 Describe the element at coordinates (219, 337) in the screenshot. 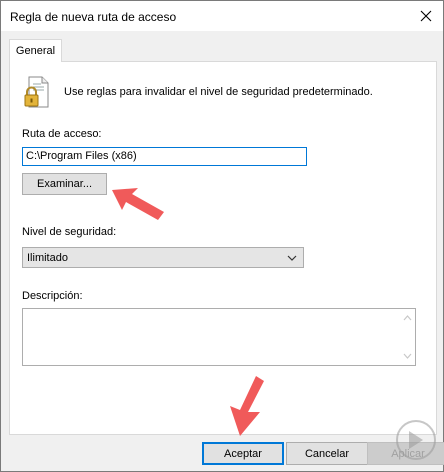

I see `description-textarea` at that location.